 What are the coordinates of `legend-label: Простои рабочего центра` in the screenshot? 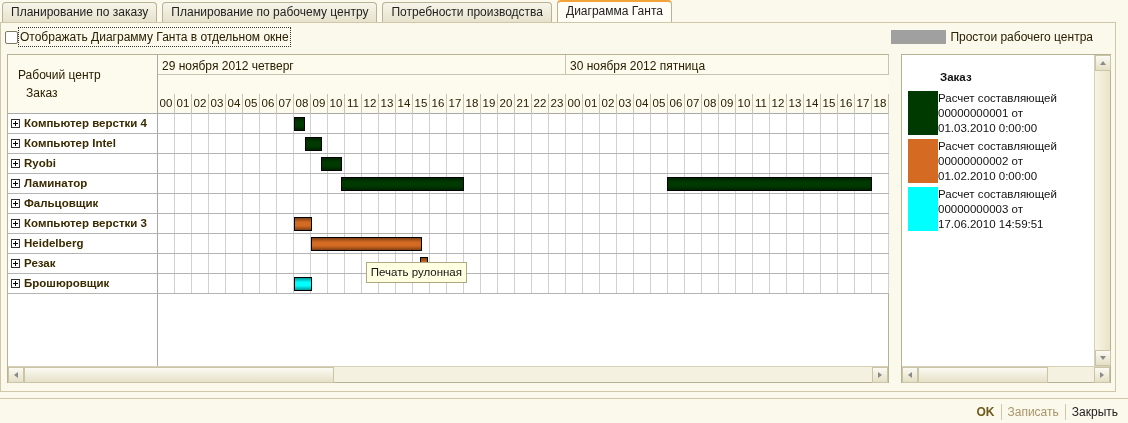 It's located at (1021, 37).